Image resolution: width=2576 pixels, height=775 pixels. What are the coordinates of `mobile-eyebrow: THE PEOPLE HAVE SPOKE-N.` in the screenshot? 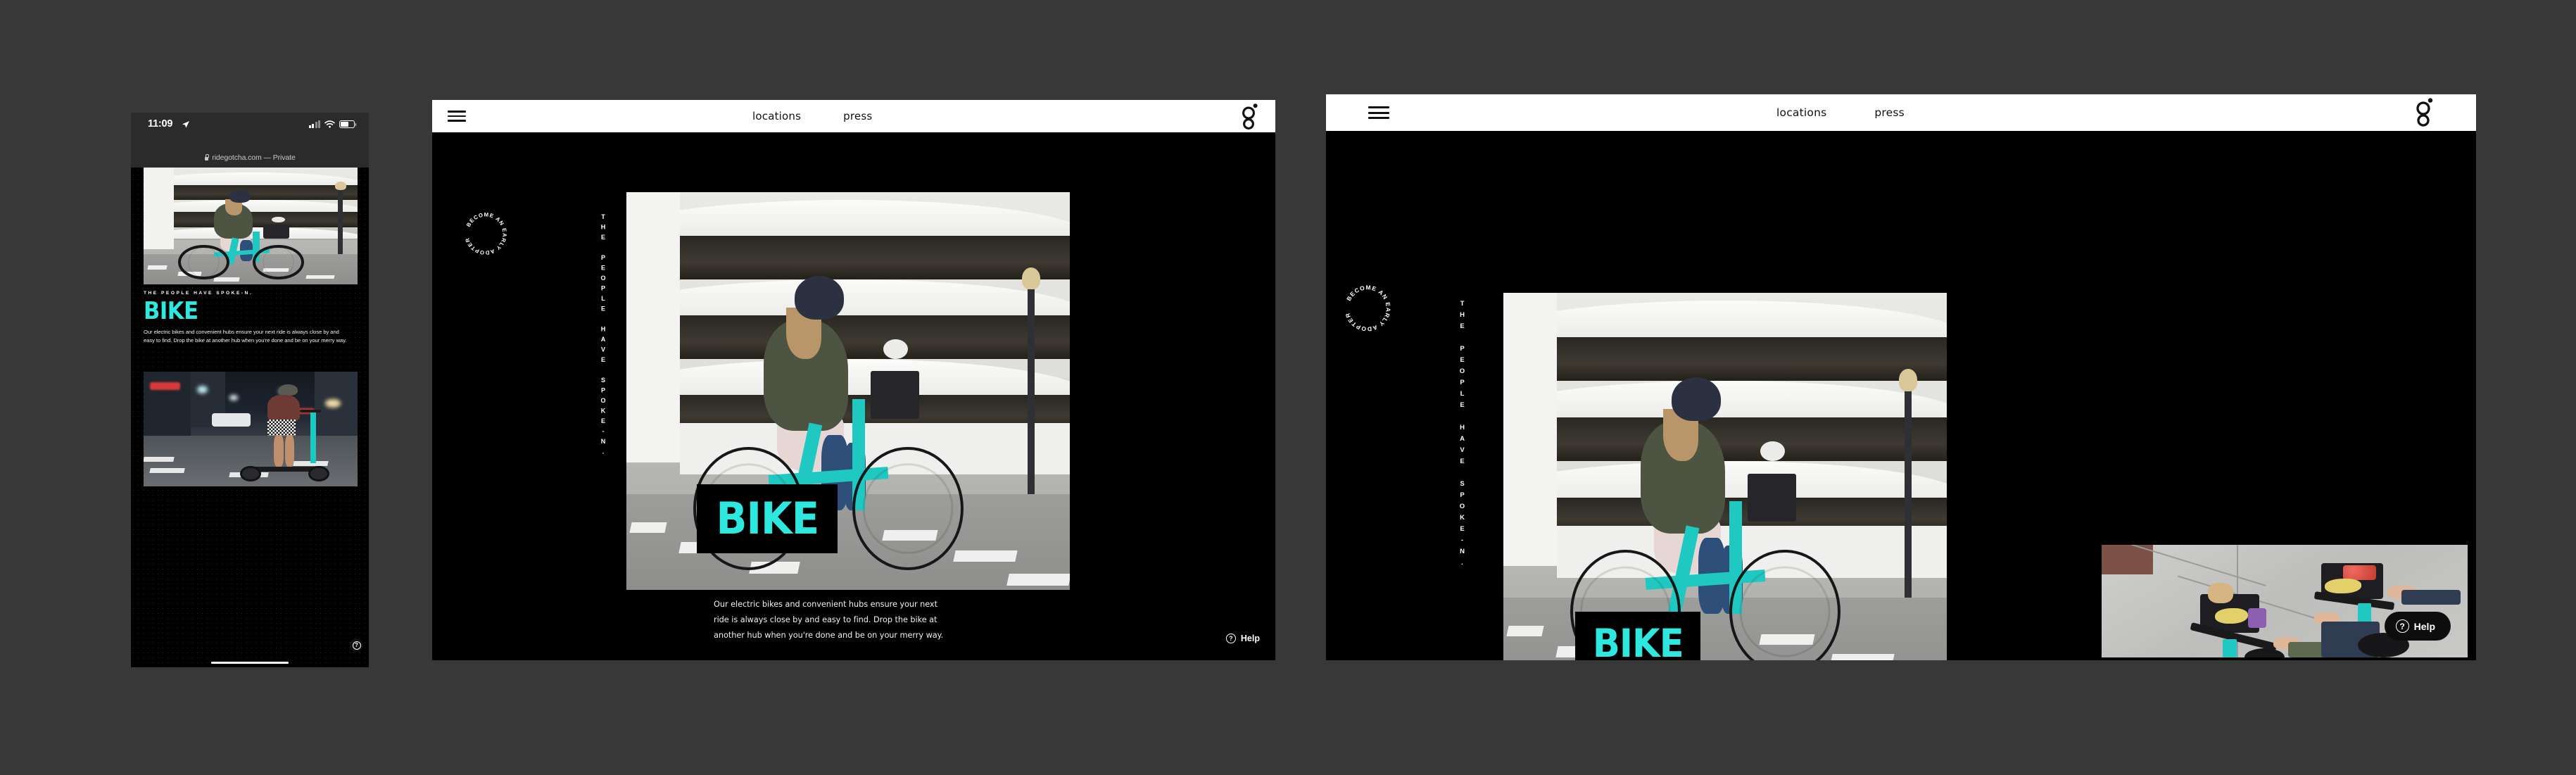 It's located at (198, 293).